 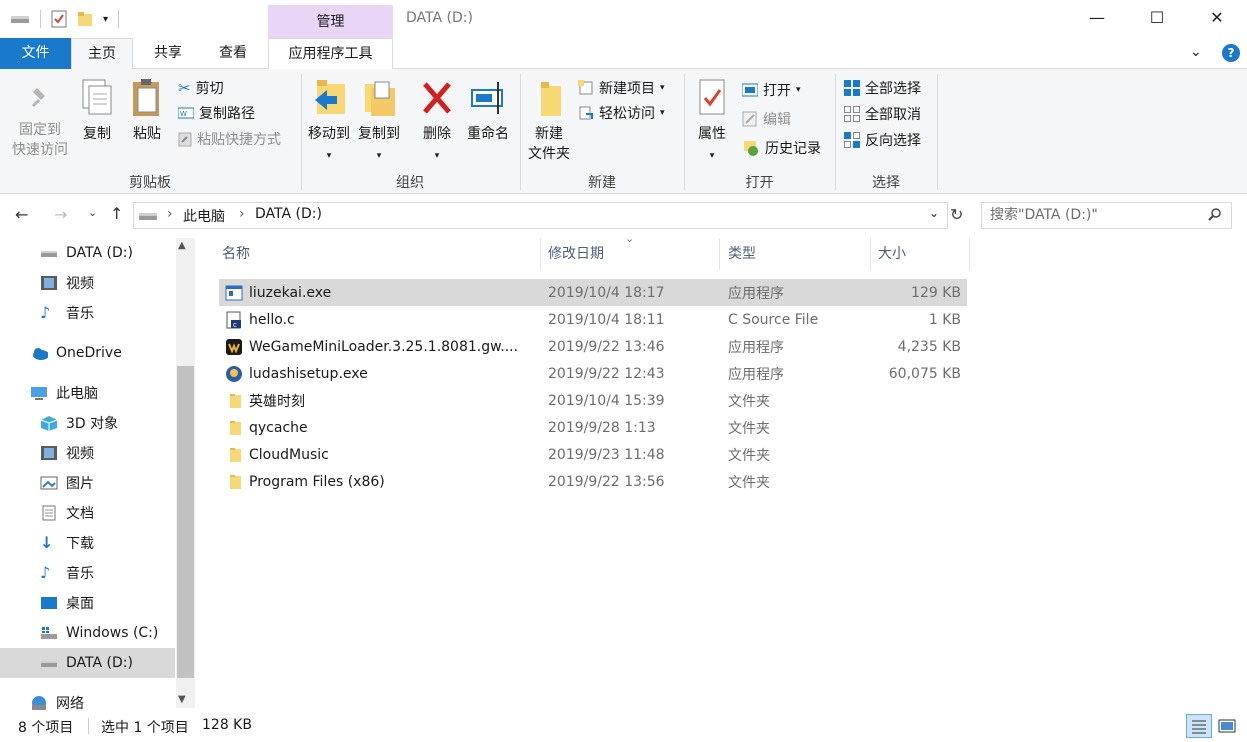 I want to click on move-to-label: 移动到, so click(x=329, y=134).